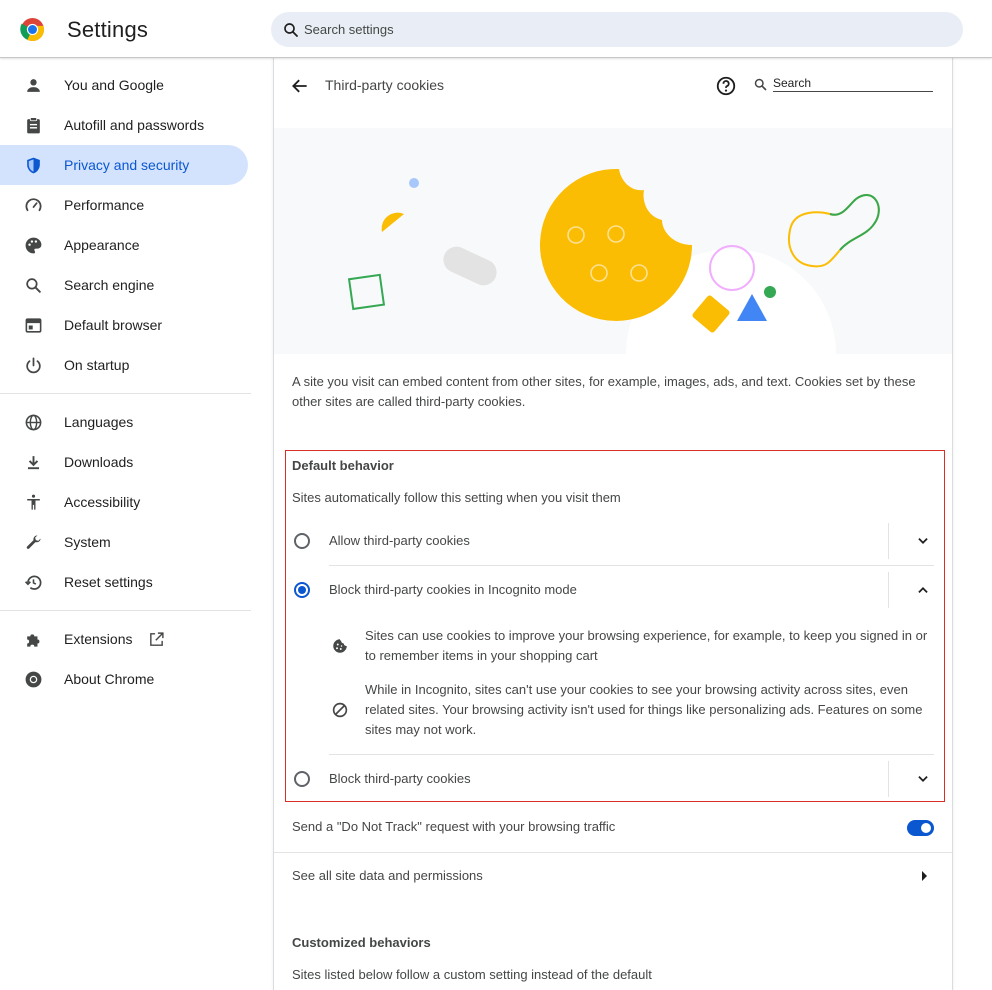 This screenshot has width=992, height=990. I want to click on chrome-logo-icon, so click(32, 30).